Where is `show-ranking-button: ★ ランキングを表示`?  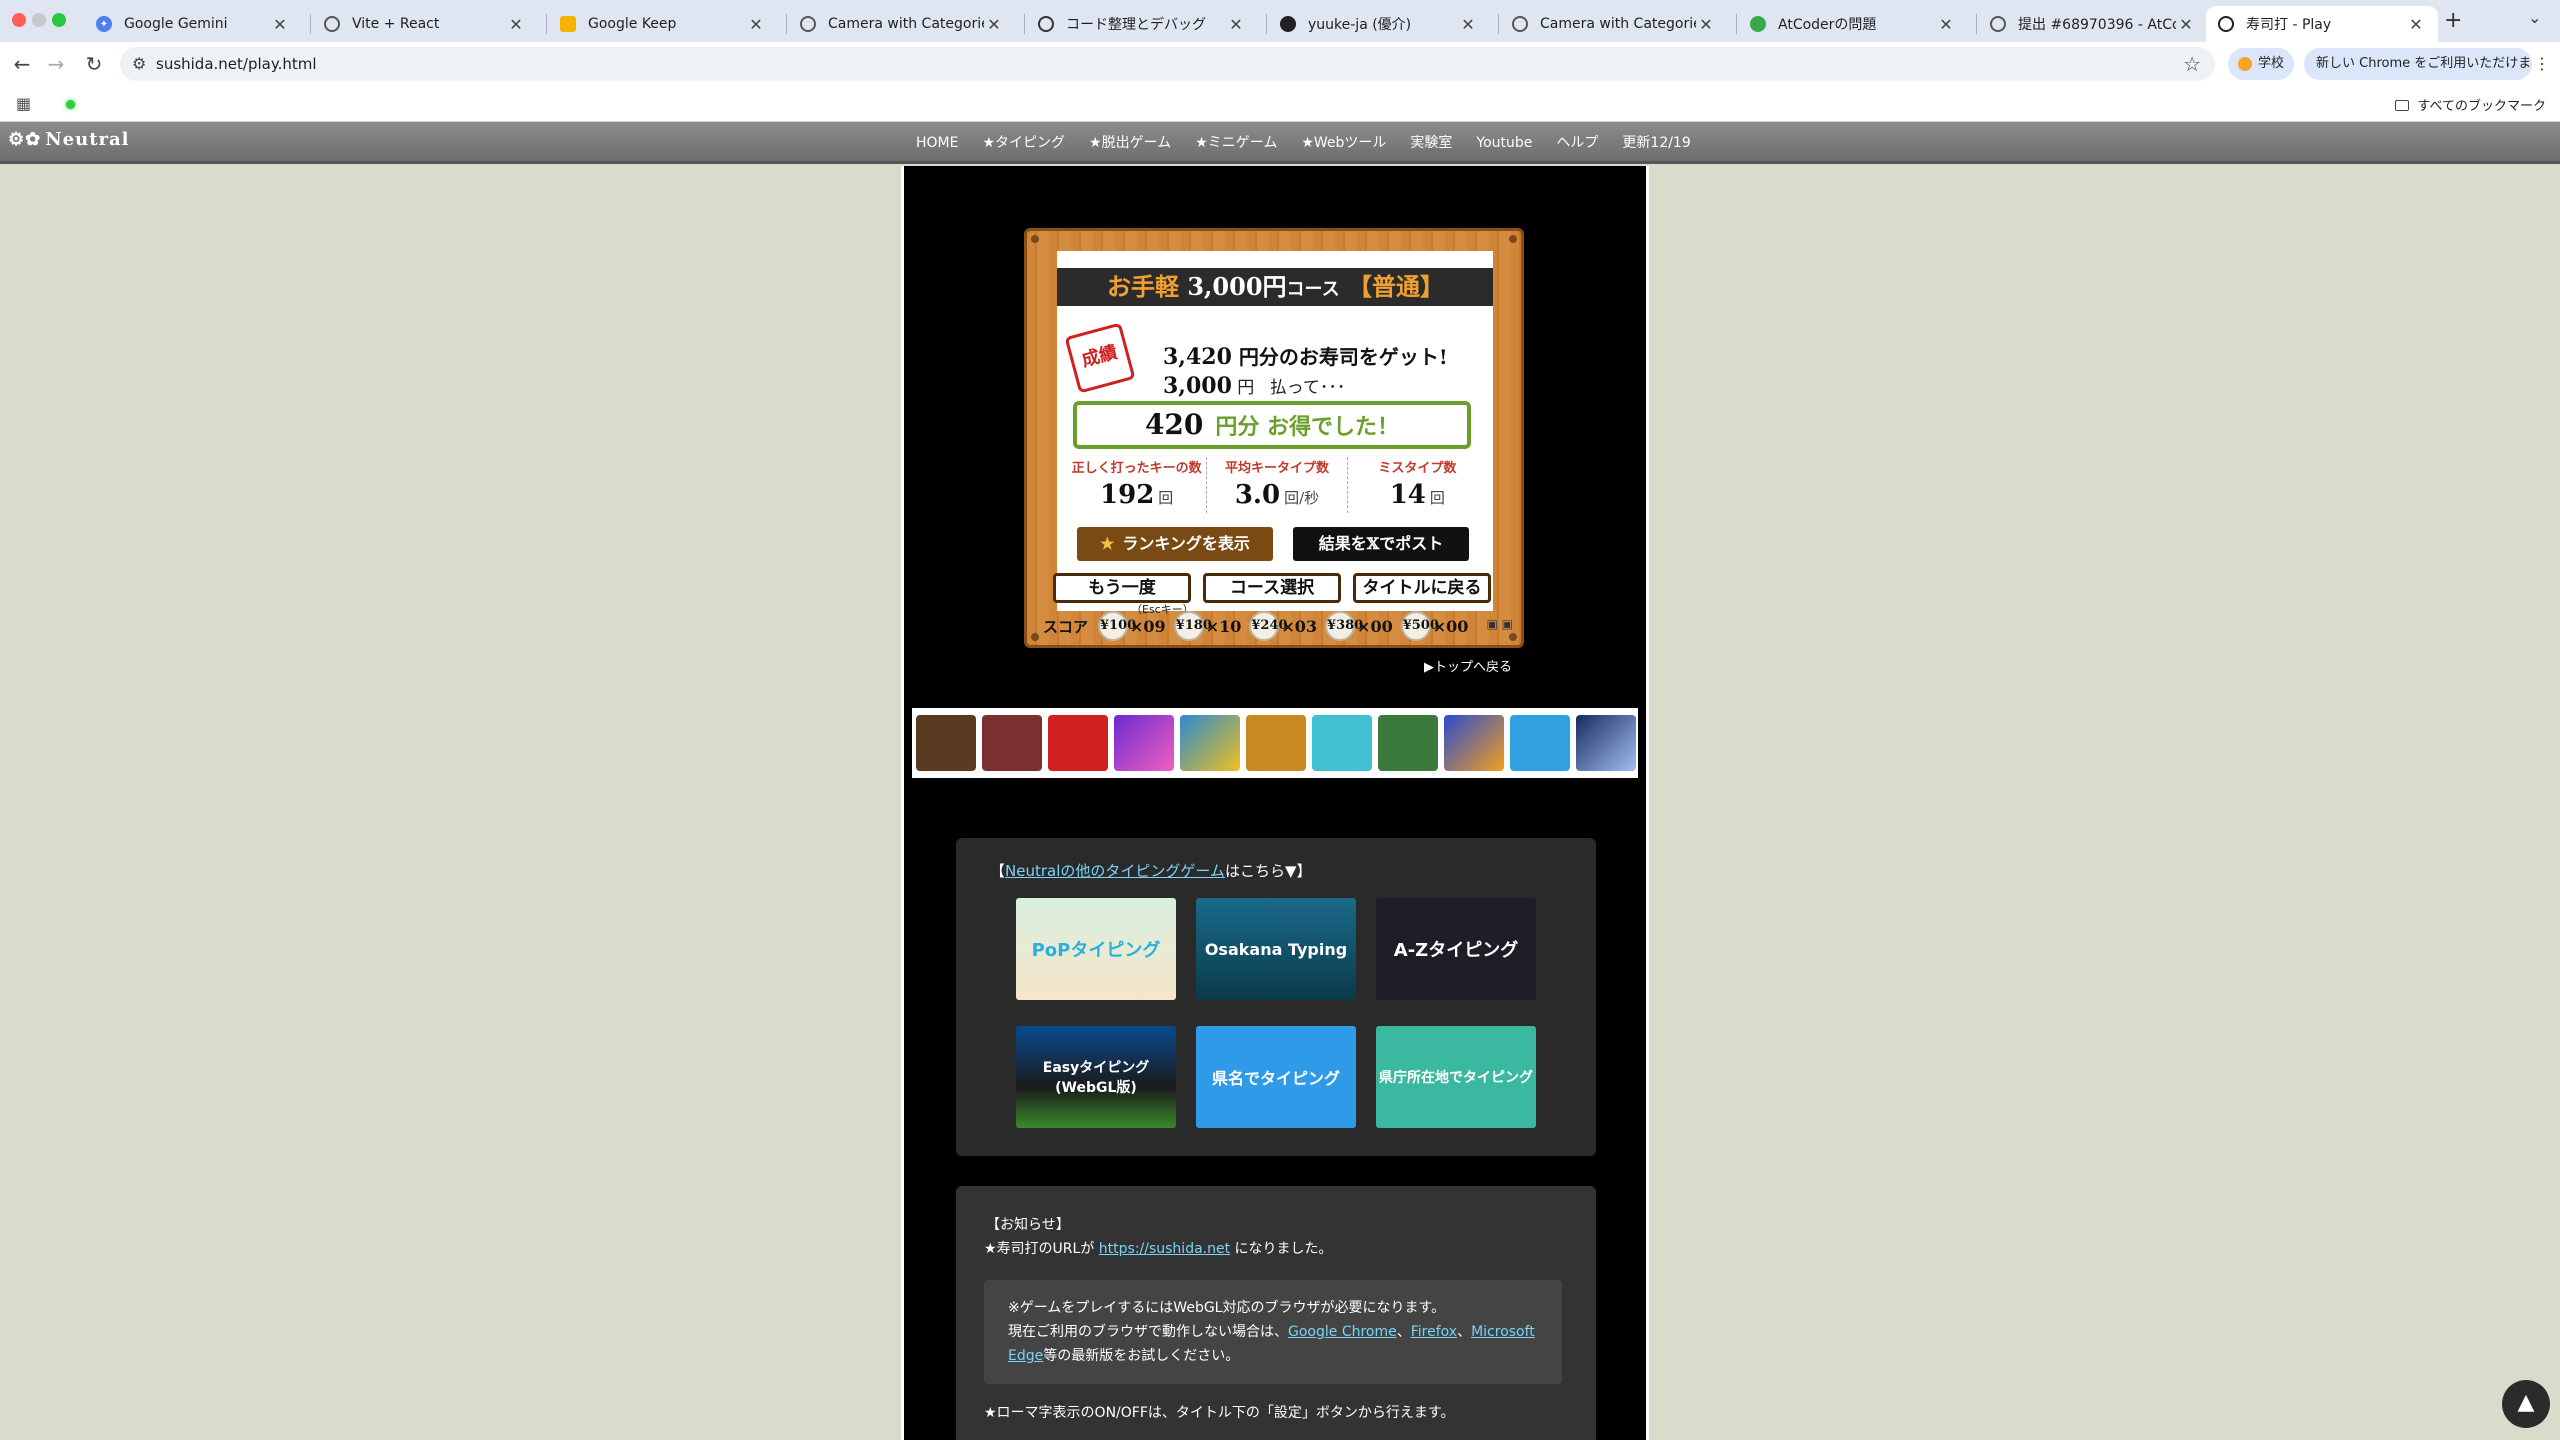
show-ranking-button: ★ ランキングを表示 is located at coordinates (1175, 544).